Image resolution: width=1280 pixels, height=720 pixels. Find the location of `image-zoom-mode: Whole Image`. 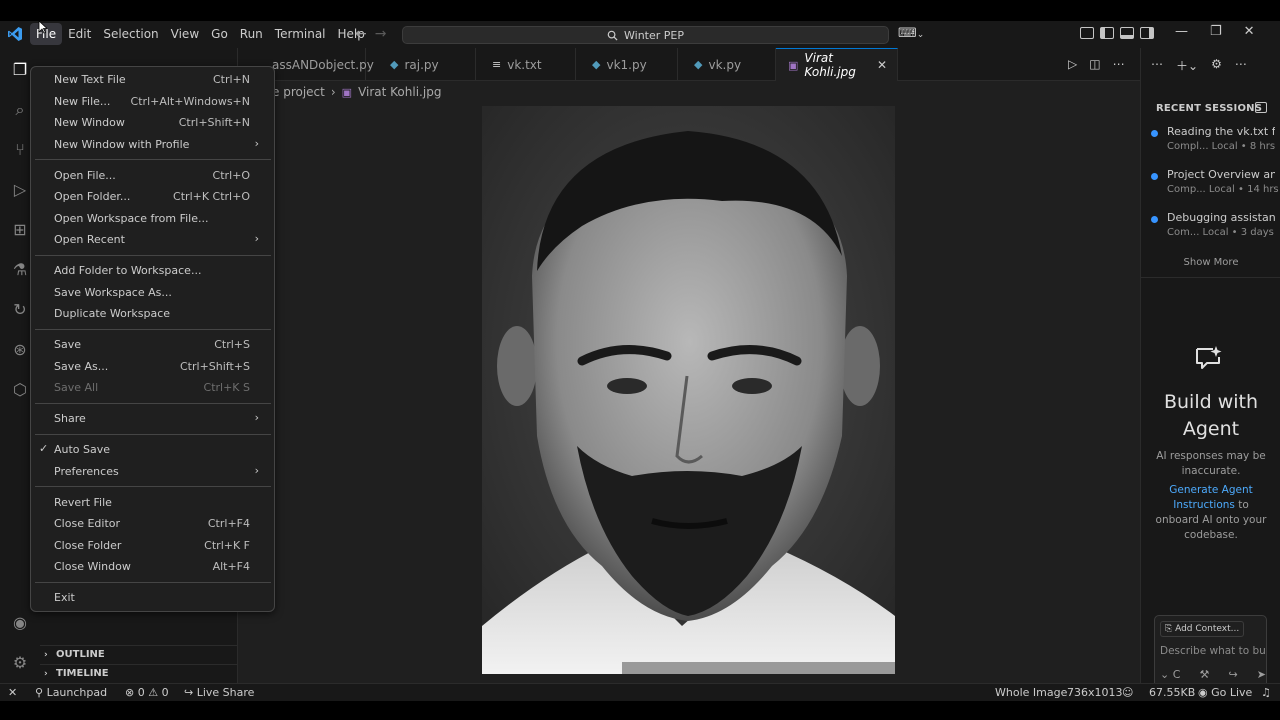

image-zoom-mode: Whole Image is located at coordinates (1031, 692).